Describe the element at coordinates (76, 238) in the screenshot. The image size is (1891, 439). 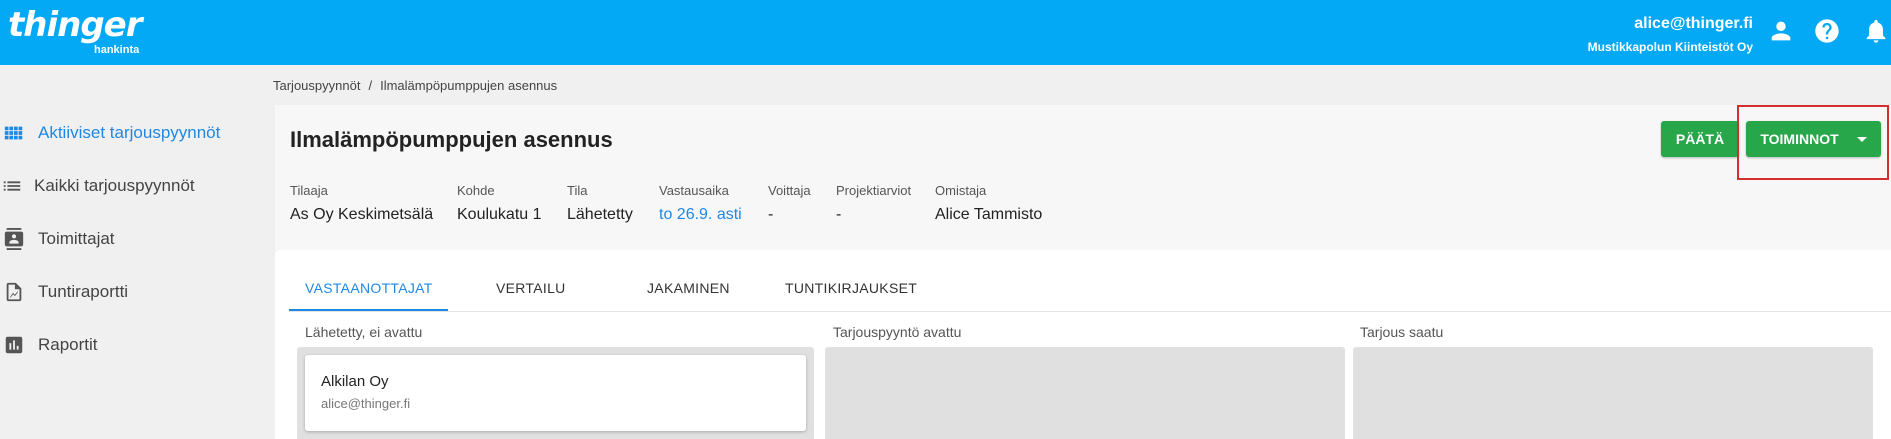
I see `sidebar-item-label: Toimittajat` at that location.